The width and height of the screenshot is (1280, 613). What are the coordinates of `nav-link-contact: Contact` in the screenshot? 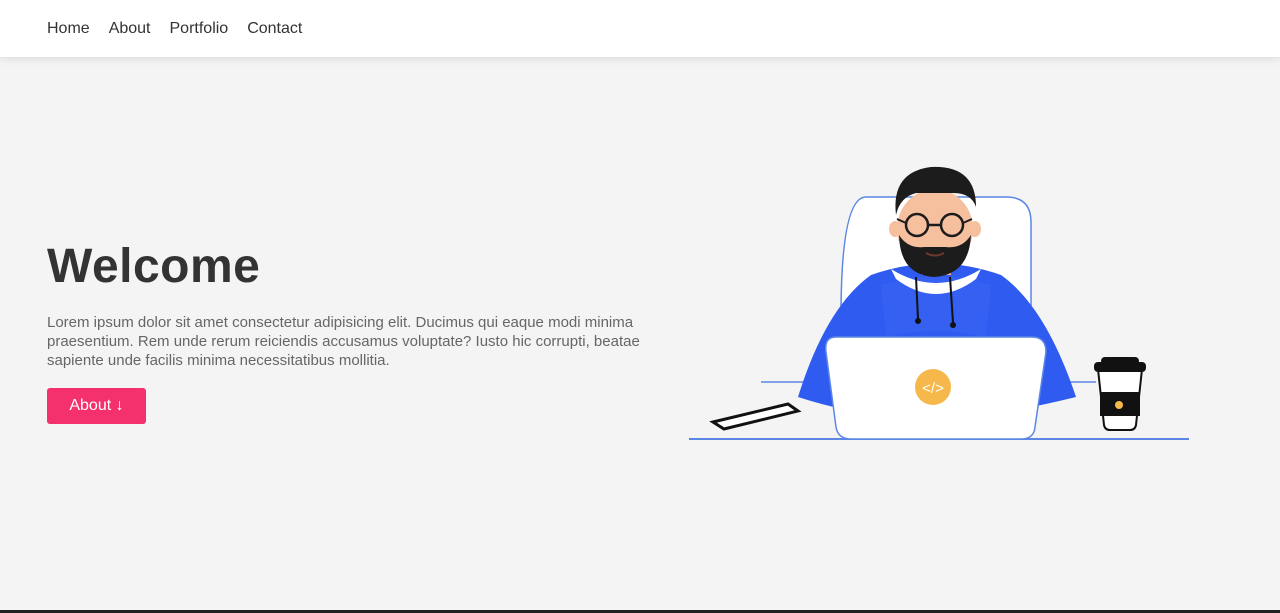 It's located at (274, 29).